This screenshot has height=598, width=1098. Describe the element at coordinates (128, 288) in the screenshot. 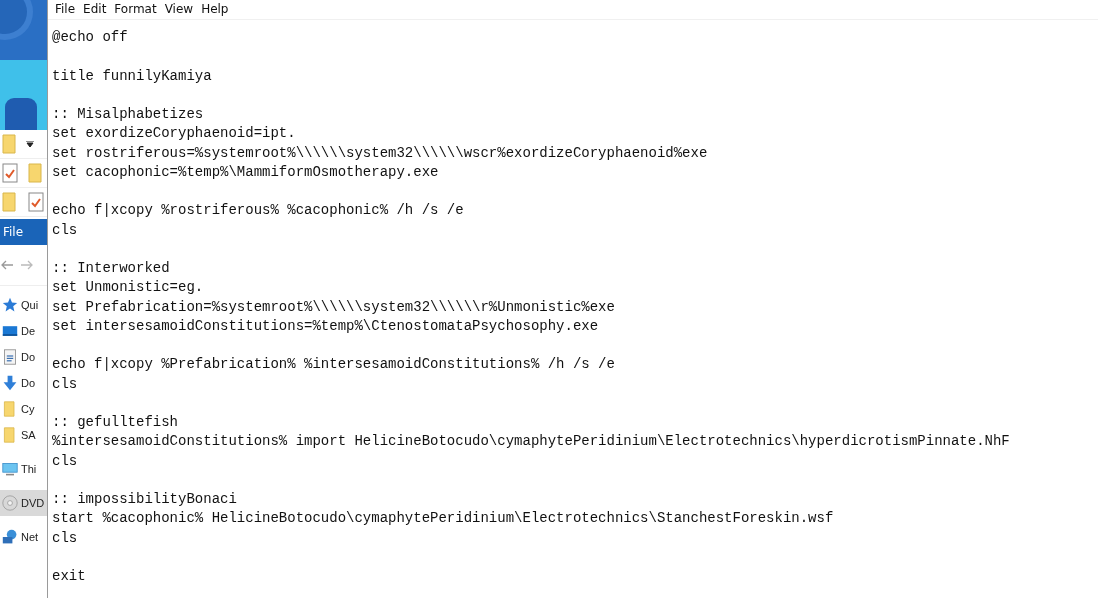

I see `code-line: set Unmonistic=eg.` at that location.